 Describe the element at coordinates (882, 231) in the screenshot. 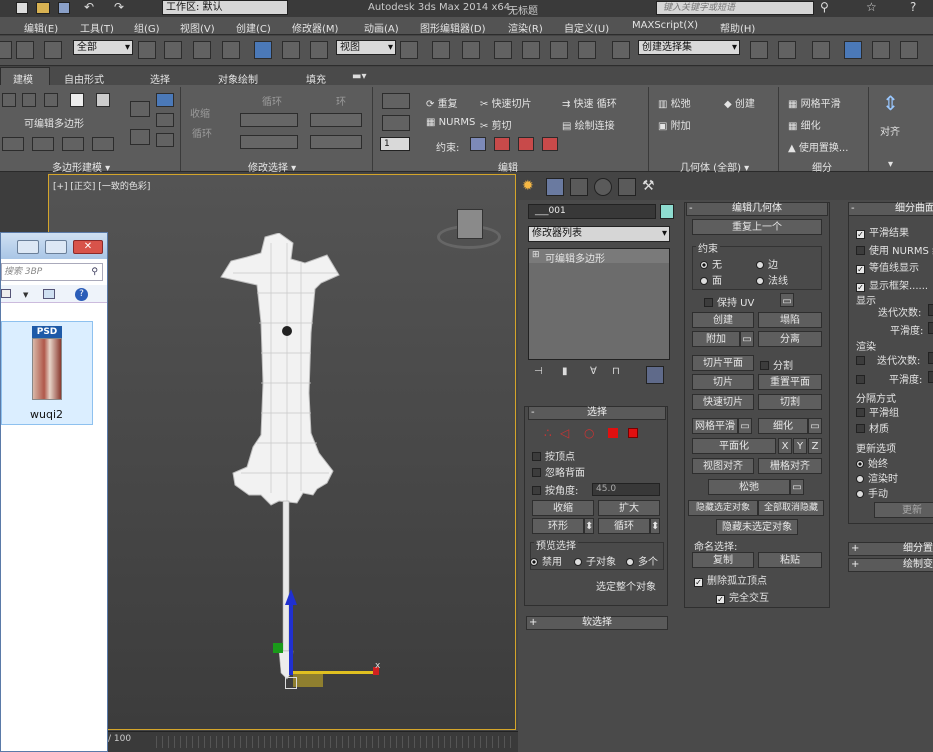

I see `smooth-result-checkbox: ✓ 平滑结果` at that location.